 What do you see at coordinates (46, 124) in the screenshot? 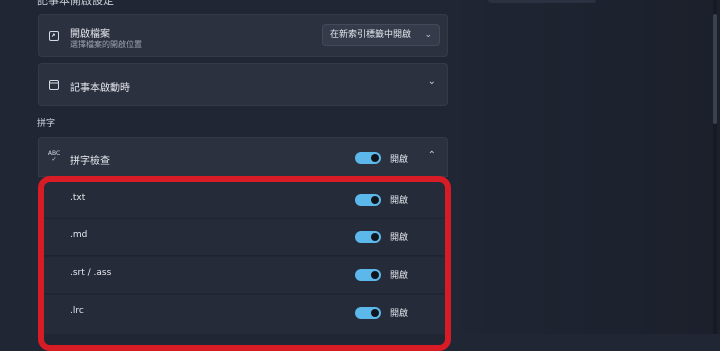
I see `spelling-group-label: 拼字` at bounding box center [46, 124].